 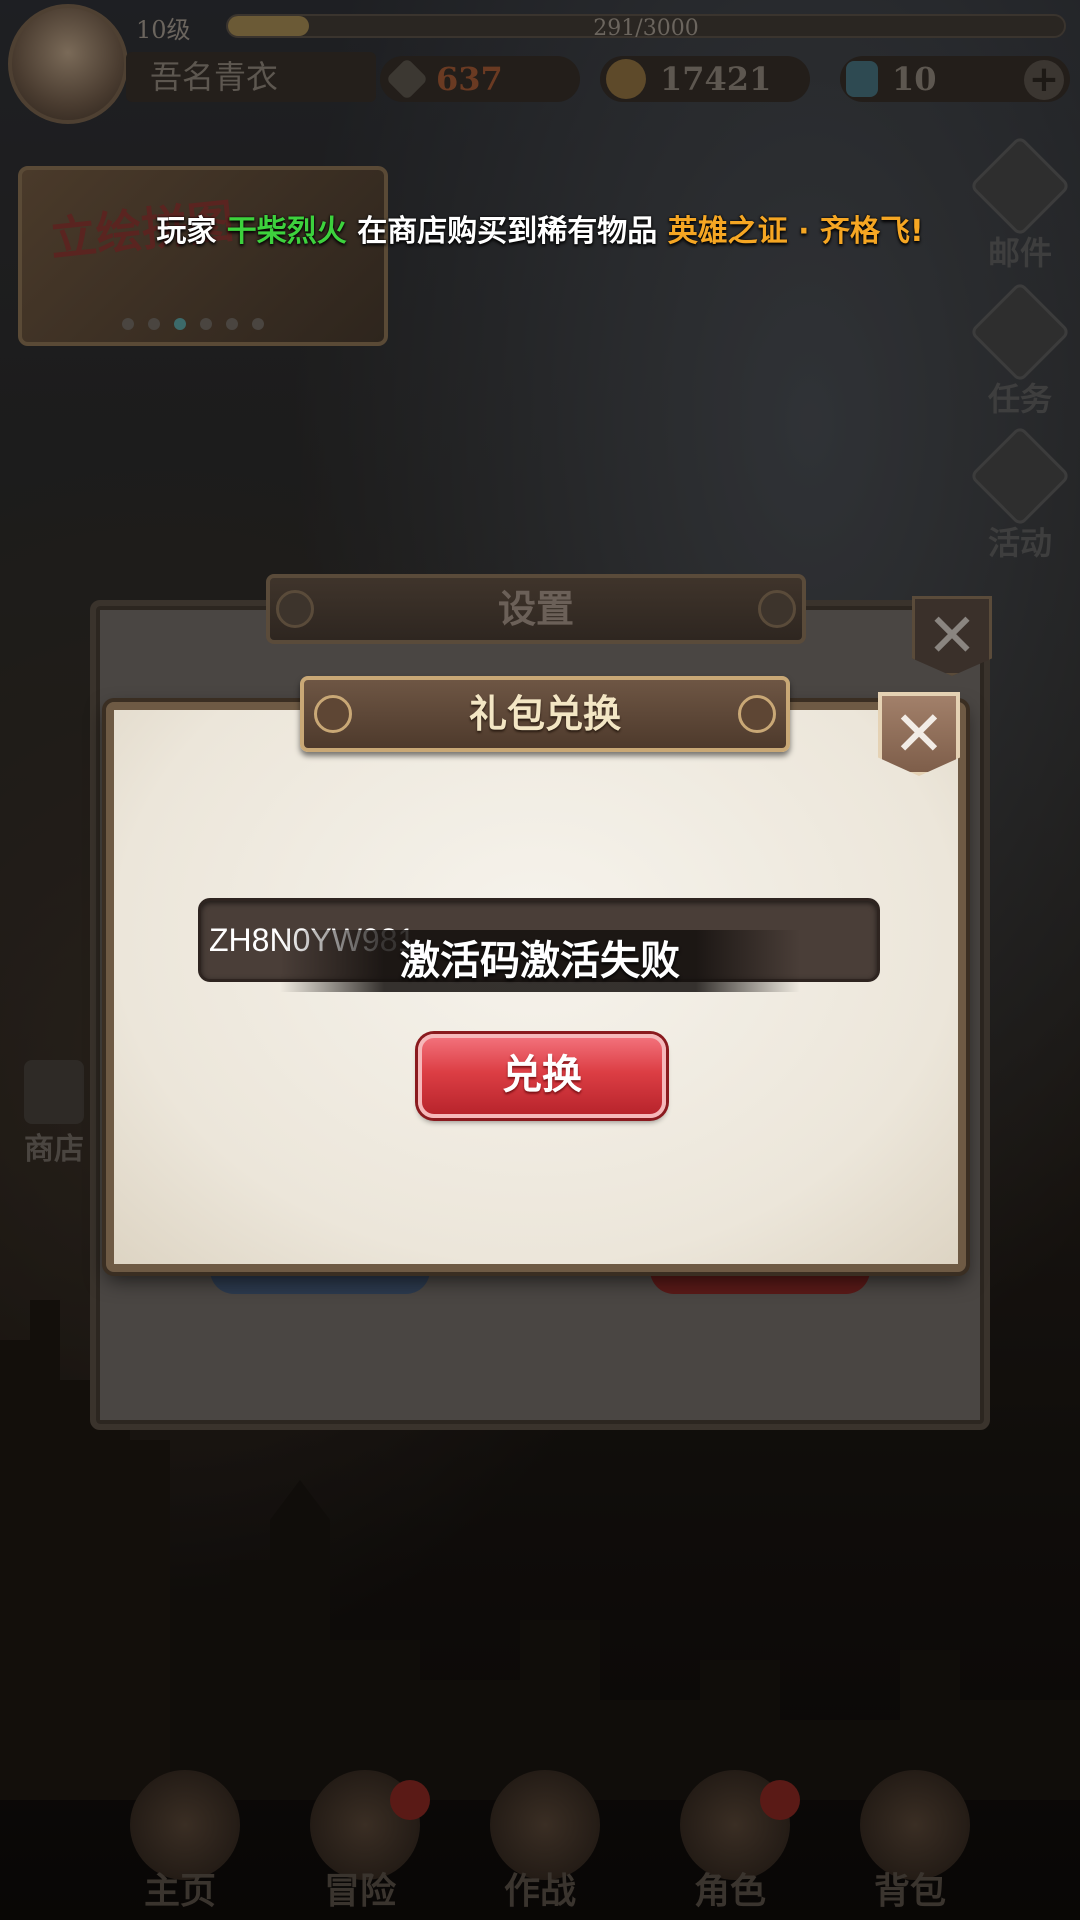 I want to click on nav-bag-label: 背包, so click(x=909, y=1891).